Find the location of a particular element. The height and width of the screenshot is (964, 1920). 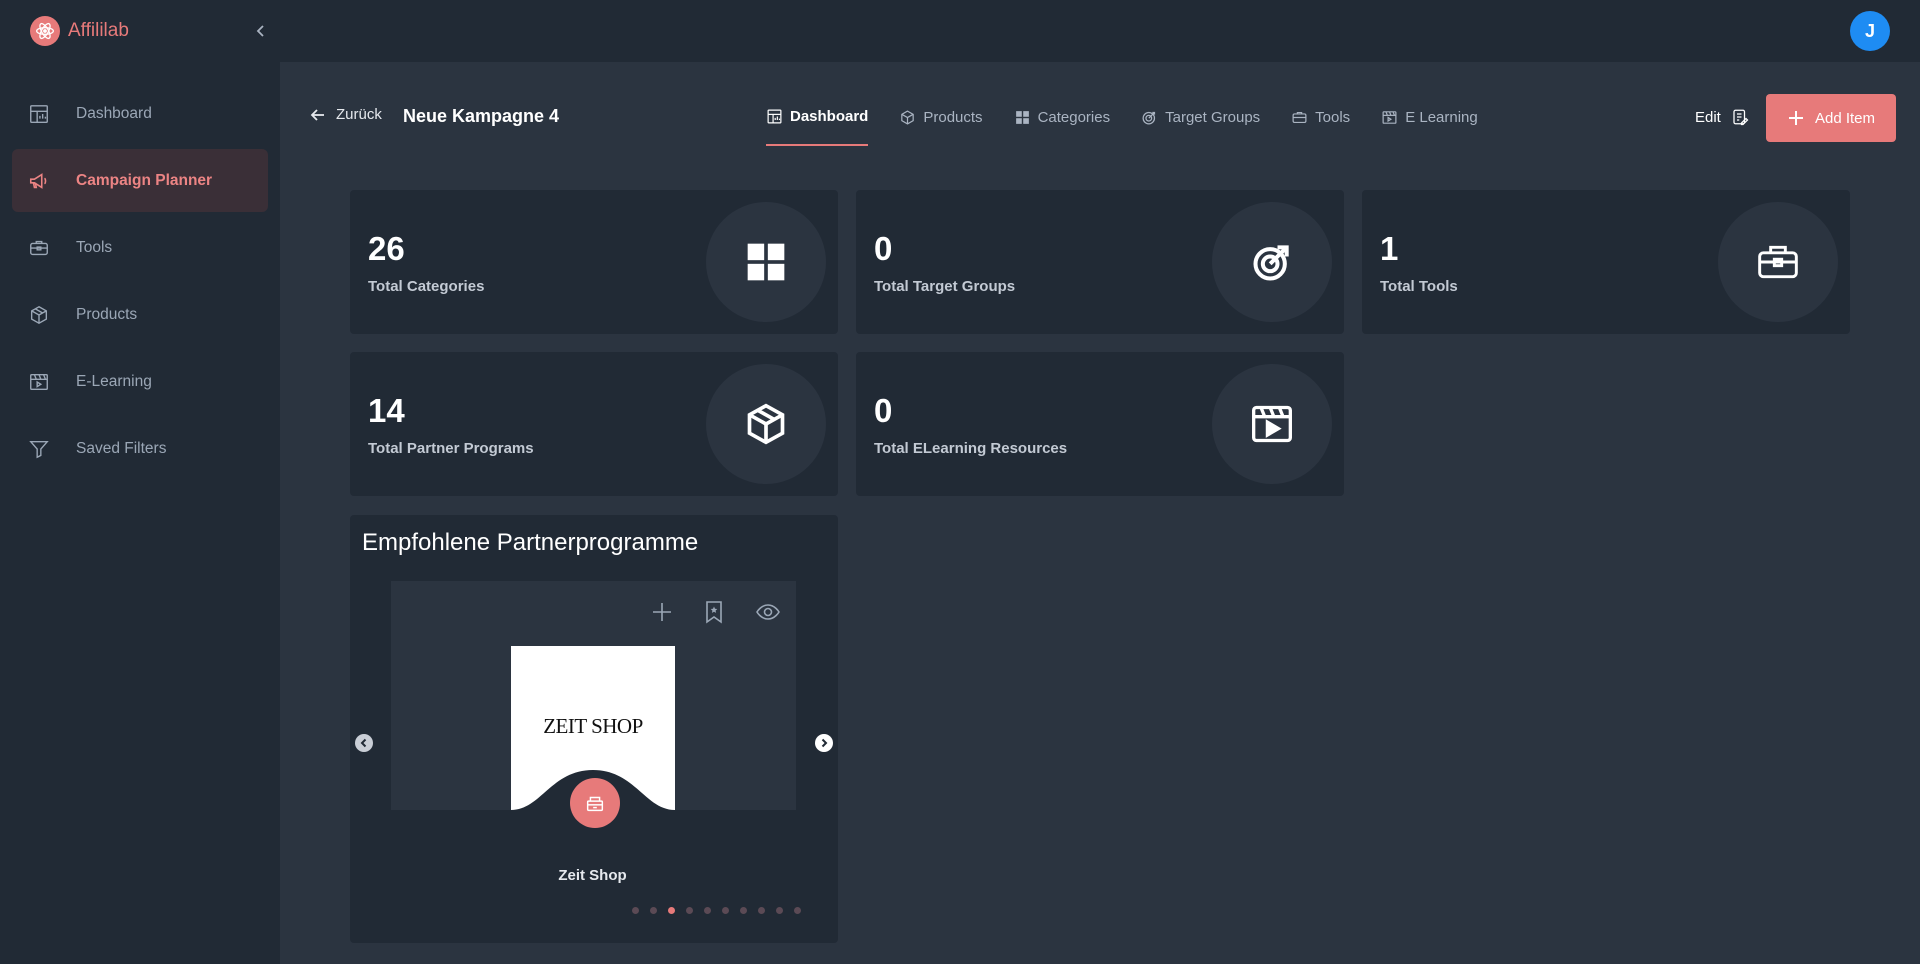

collapse-sidebar-button is located at coordinates (261, 31).